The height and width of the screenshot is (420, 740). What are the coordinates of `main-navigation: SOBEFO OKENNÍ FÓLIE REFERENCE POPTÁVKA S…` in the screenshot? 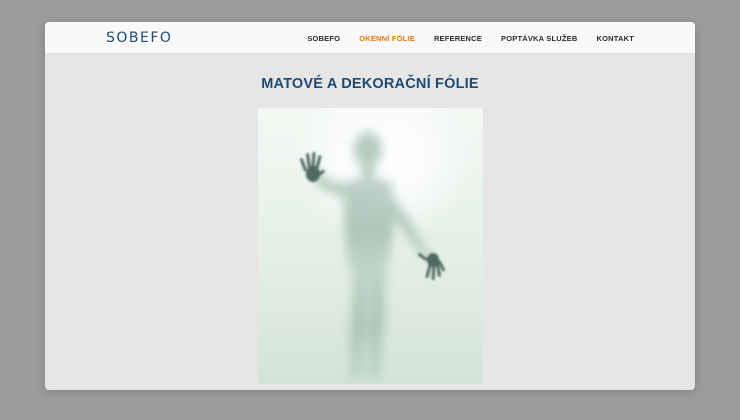 It's located at (470, 38).